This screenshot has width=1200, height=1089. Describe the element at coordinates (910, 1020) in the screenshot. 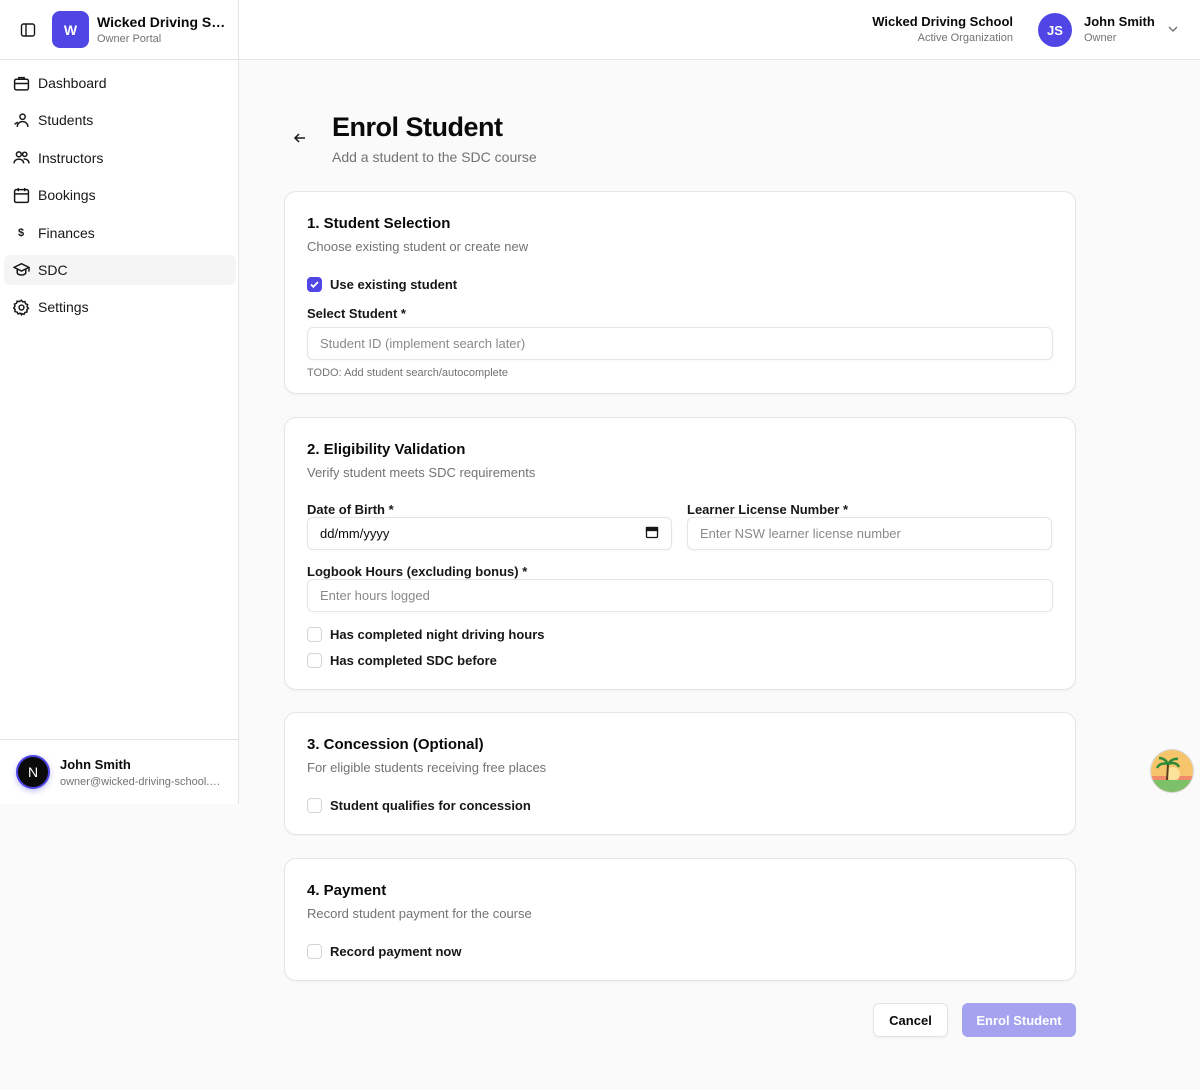

I see `cancel-button: Cancel` at that location.